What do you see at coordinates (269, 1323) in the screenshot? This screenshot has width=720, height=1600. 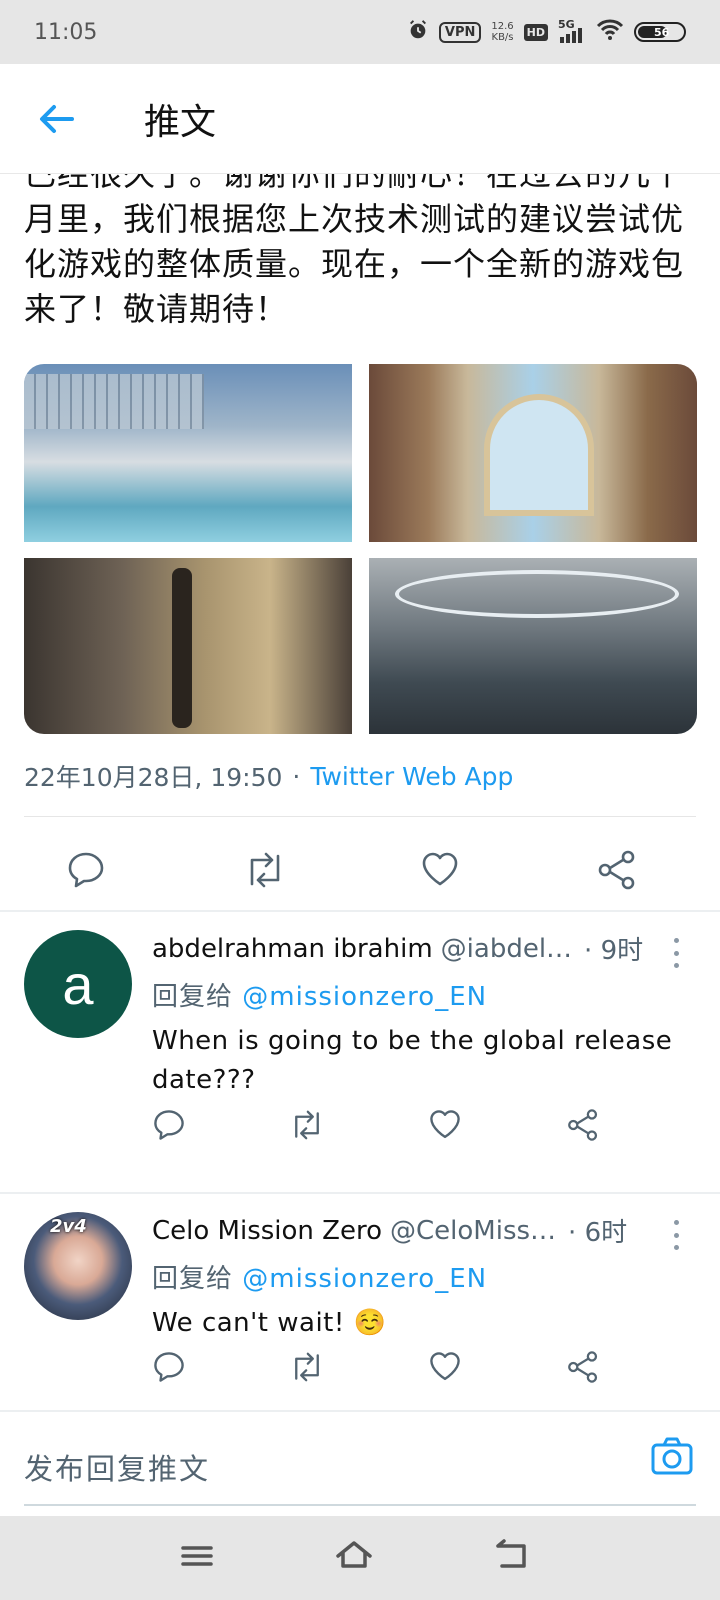 I see `reply-text: We can't wait! ☺️` at bounding box center [269, 1323].